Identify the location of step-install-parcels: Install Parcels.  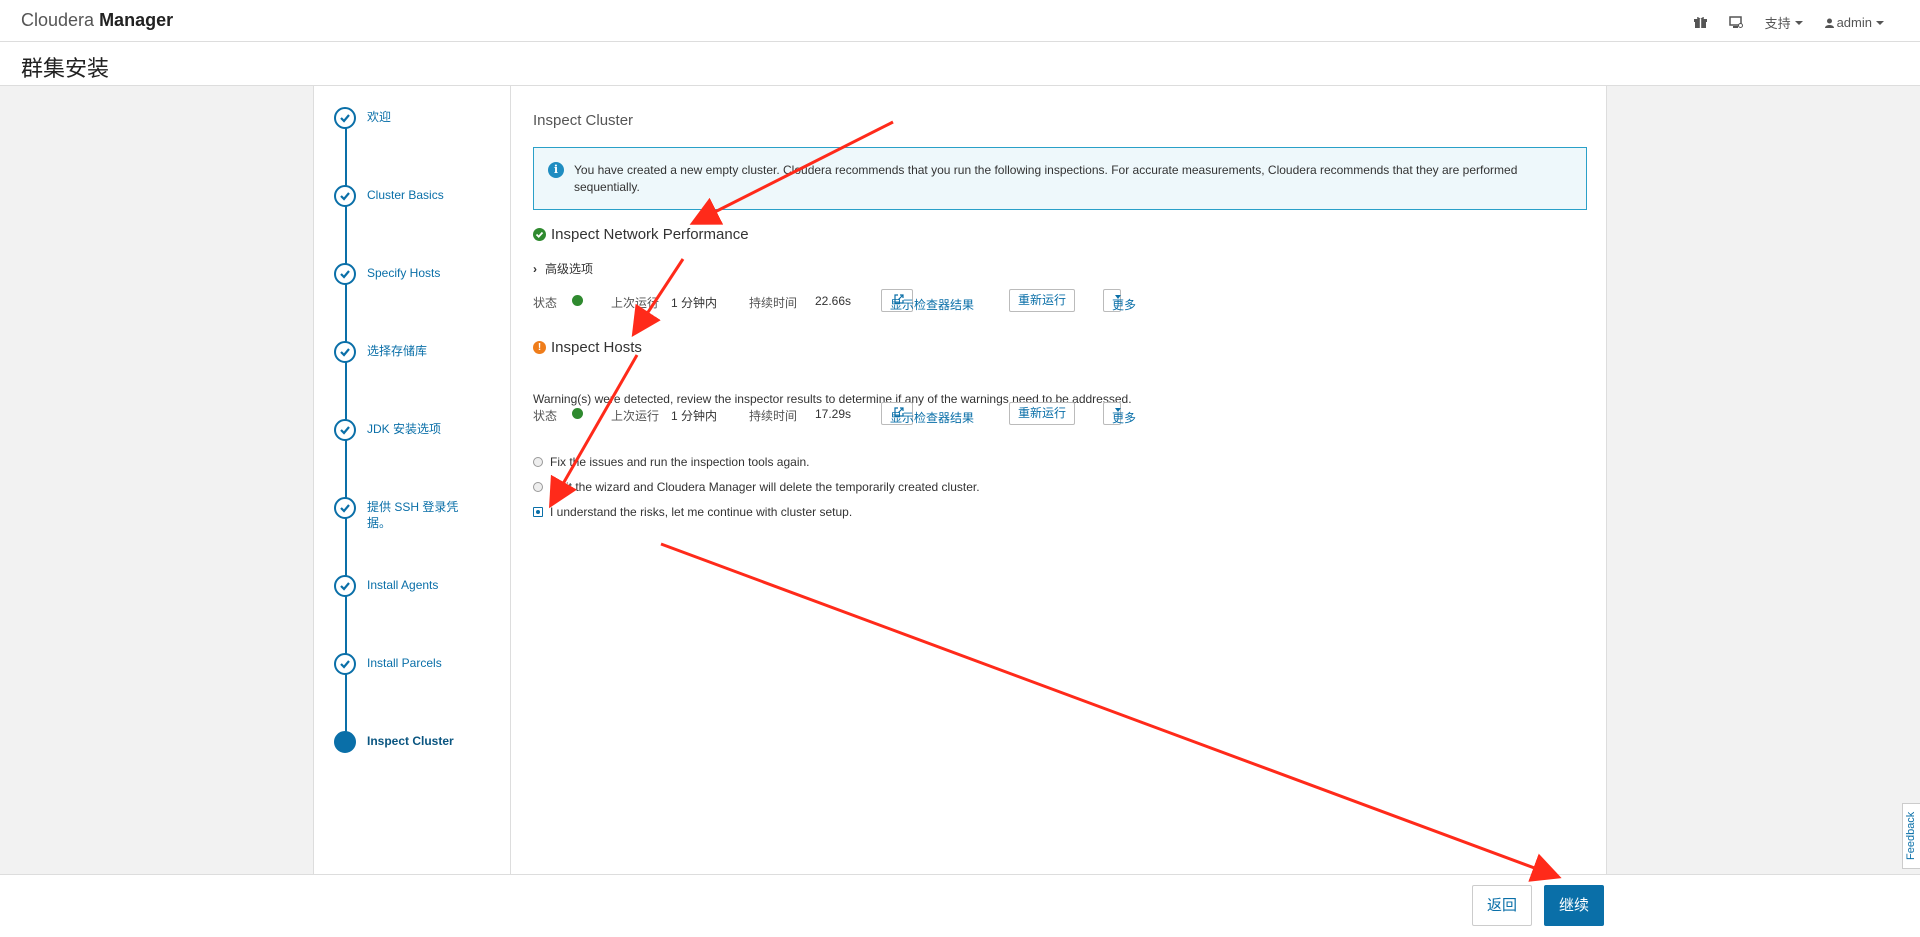
(419, 664).